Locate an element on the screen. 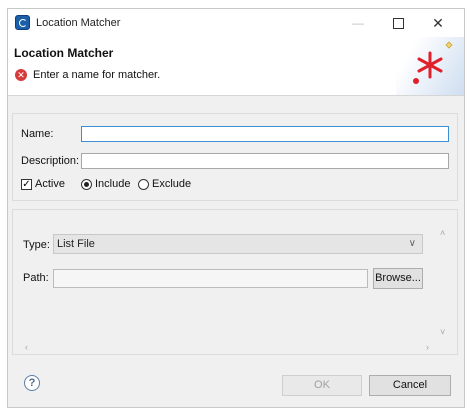  scroll-right-icon: › is located at coordinates (427, 347).